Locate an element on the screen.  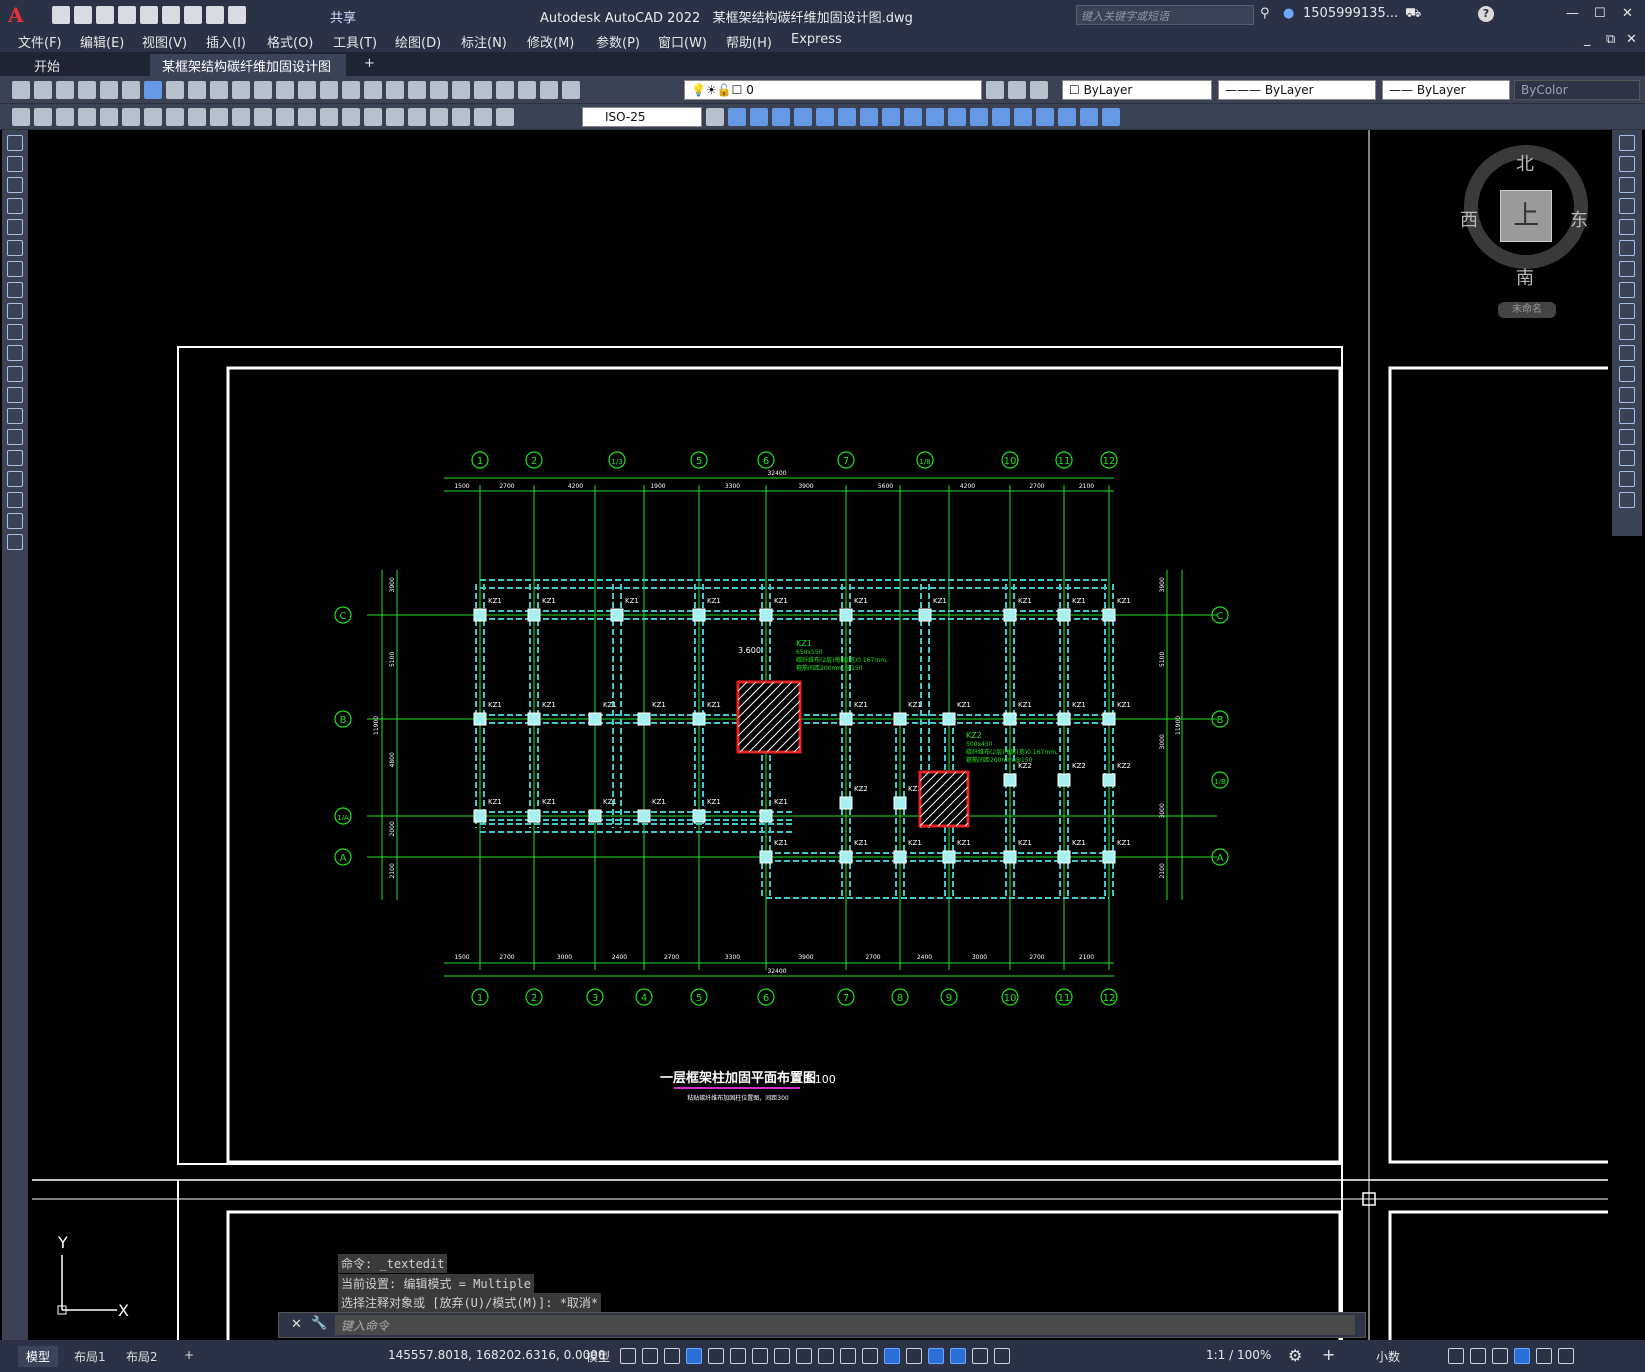
insert-block-icon is located at coordinates (15, 374).